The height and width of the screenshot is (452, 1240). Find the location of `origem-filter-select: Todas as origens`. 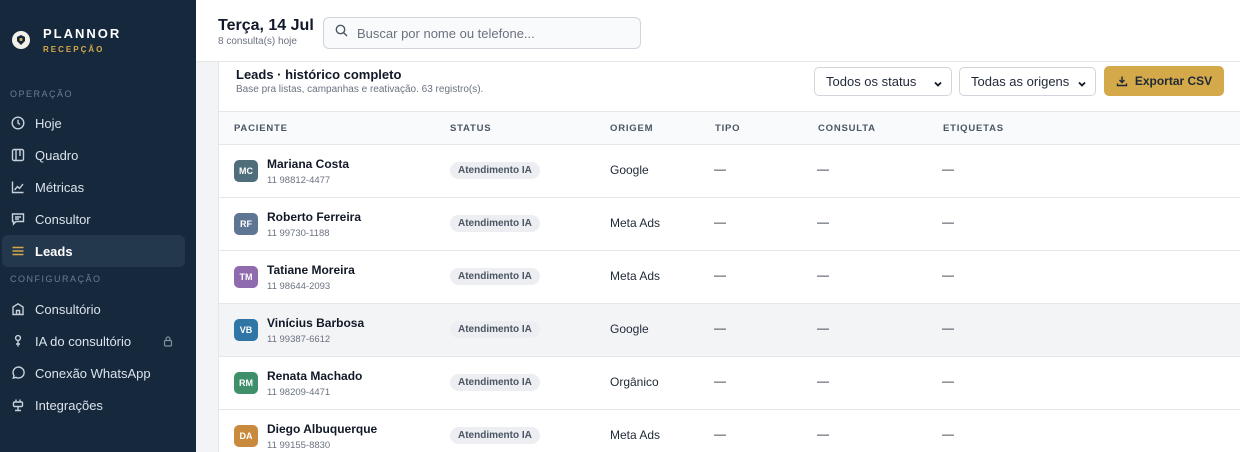

origem-filter-select: Todas as origens is located at coordinates (1027, 81).